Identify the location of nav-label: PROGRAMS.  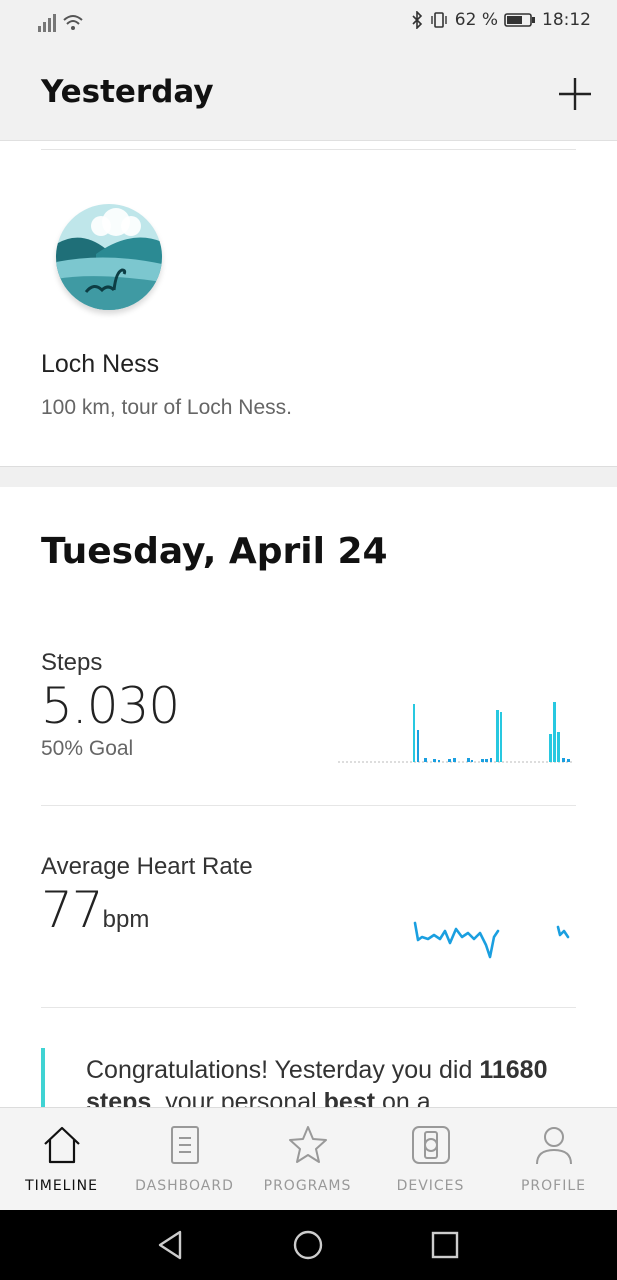
(307, 1186).